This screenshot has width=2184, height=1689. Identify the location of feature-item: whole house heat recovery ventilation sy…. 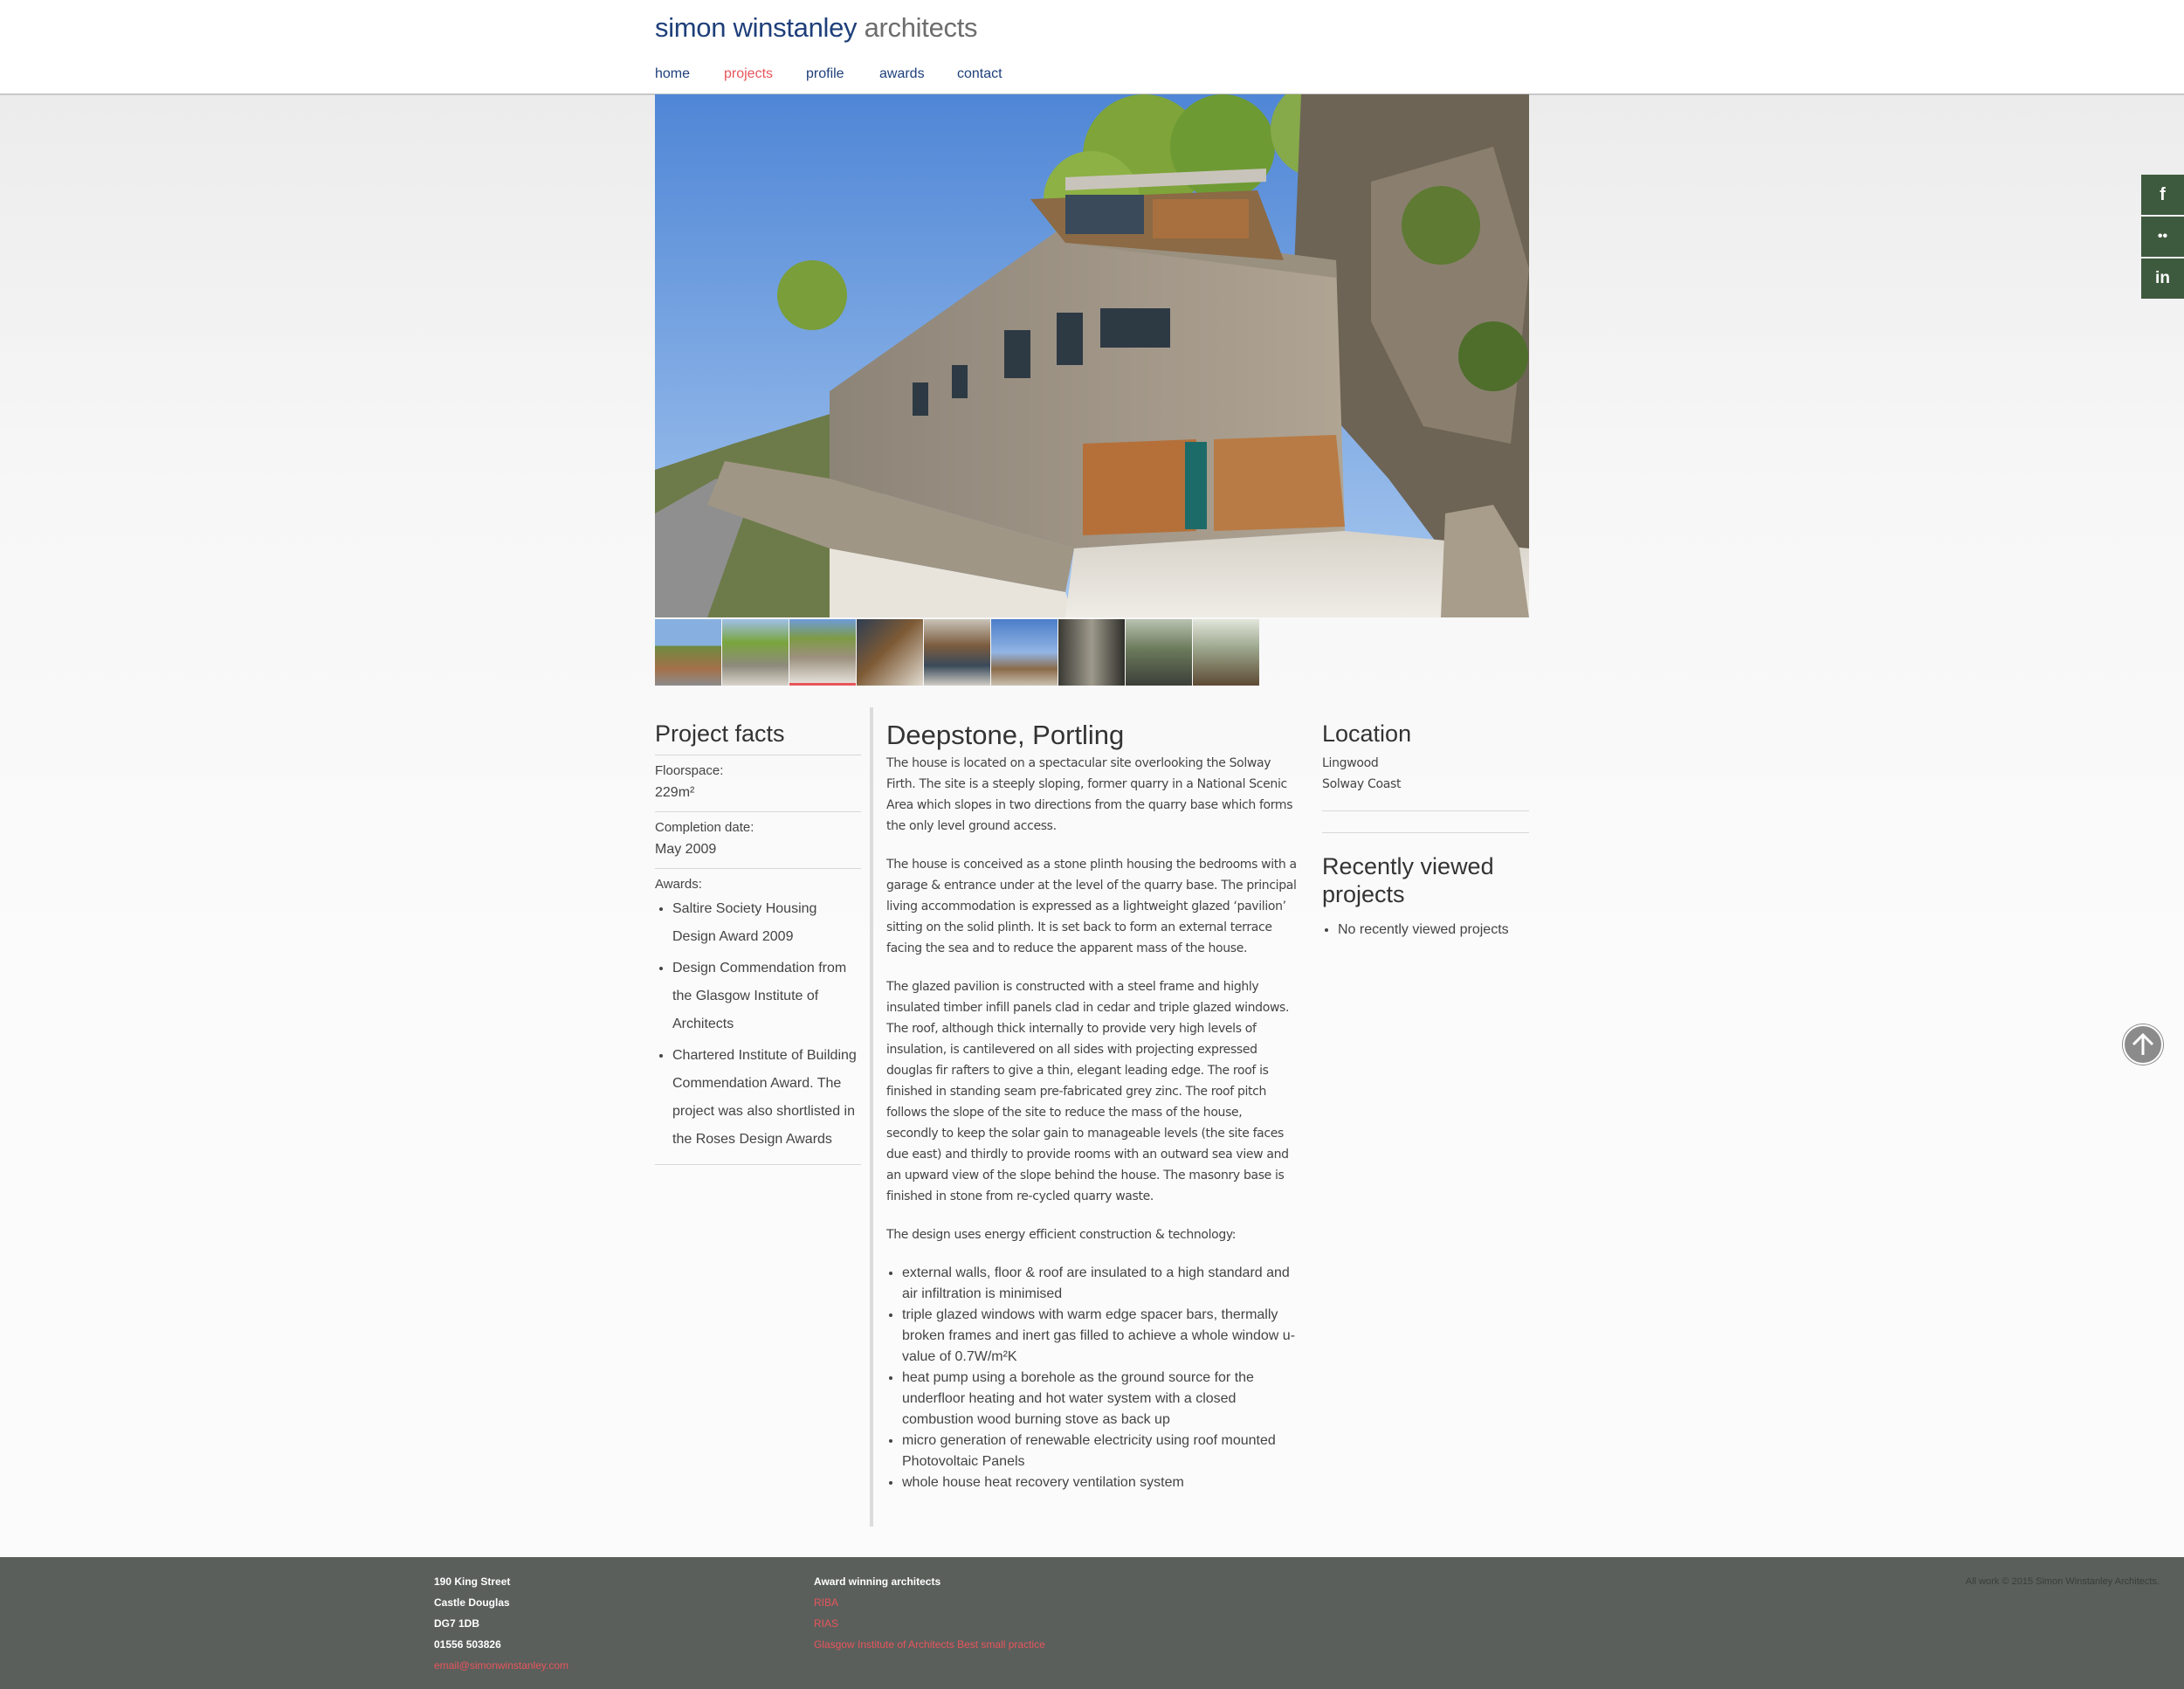
(1099, 1482).